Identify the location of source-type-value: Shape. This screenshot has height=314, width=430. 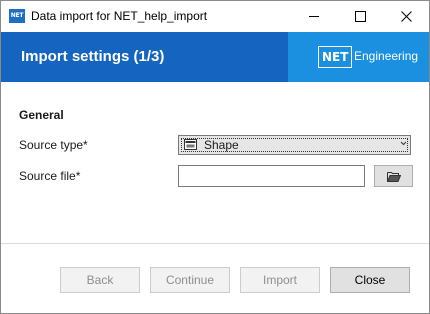
(221, 145).